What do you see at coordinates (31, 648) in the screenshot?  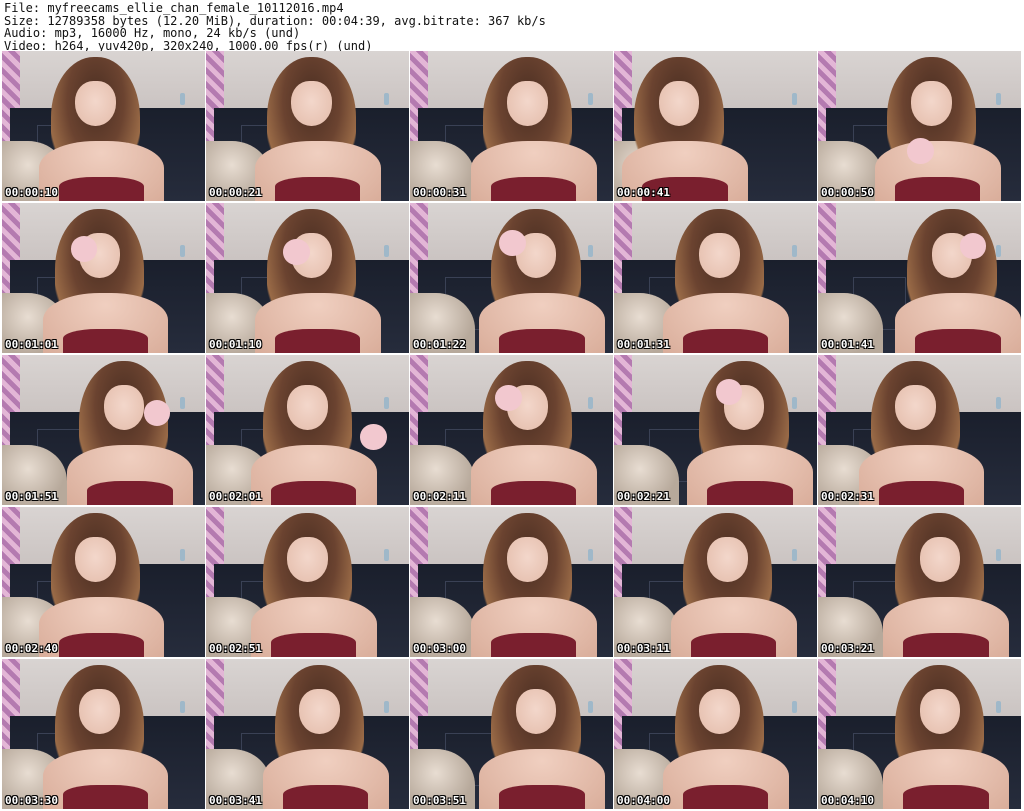 I see `thumbnail-timestamp: 00:02:40` at bounding box center [31, 648].